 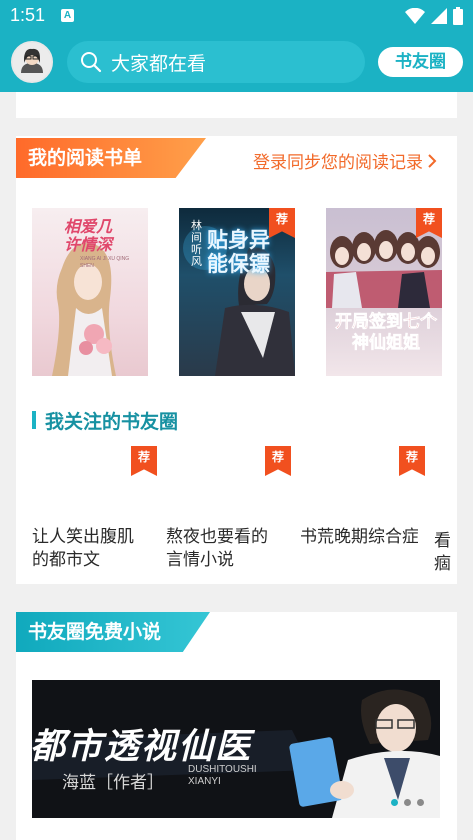 What do you see at coordinates (238, 252) in the screenshot?
I see `book-cover-2-title: 贴身异能保镖` at bounding box center [238, 252].